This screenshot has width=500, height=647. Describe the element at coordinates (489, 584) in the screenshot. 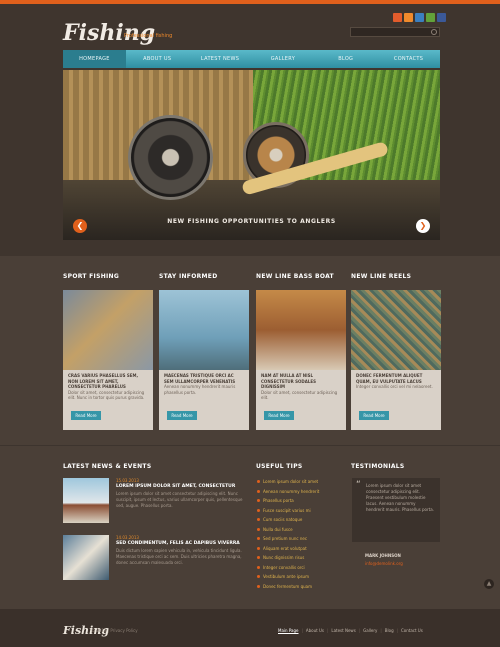

I see `scroll-to-top-icon: ▲` at that location.